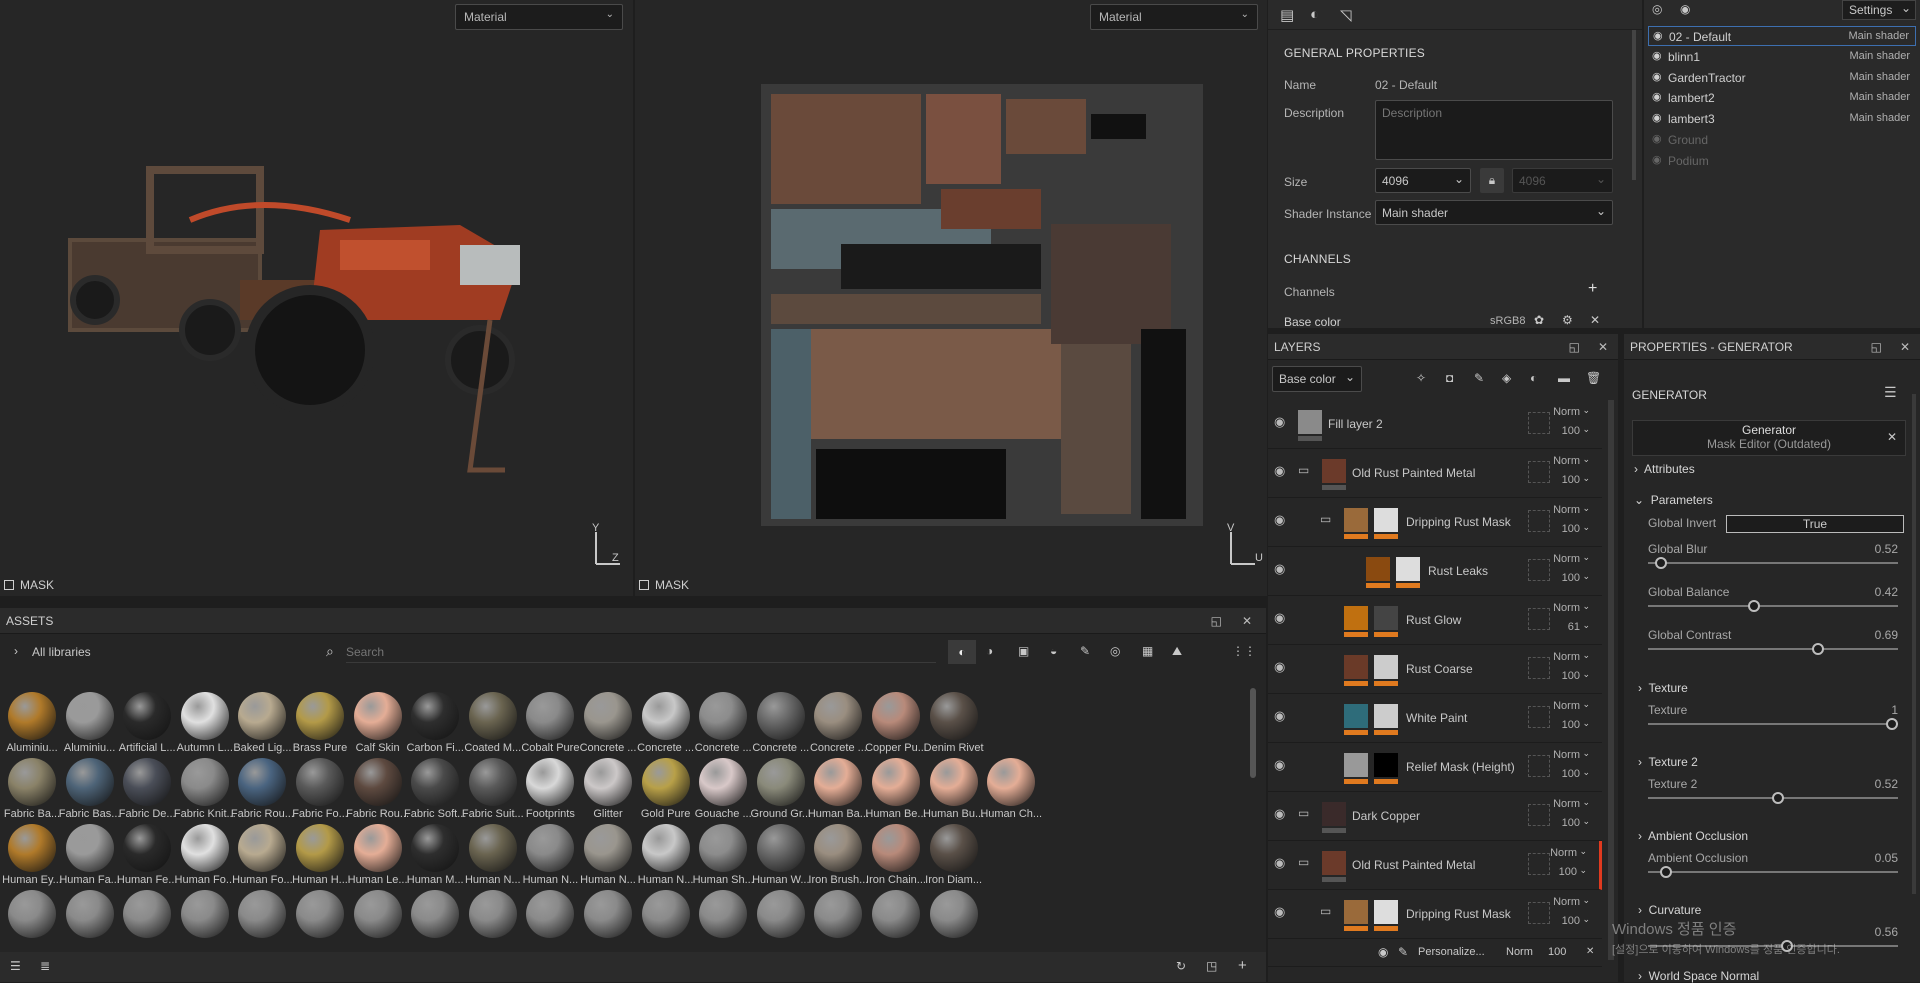 This screenshot has height=983, width=1920. I want to click on add-folder-icon: ▬, so click(1564, 378).